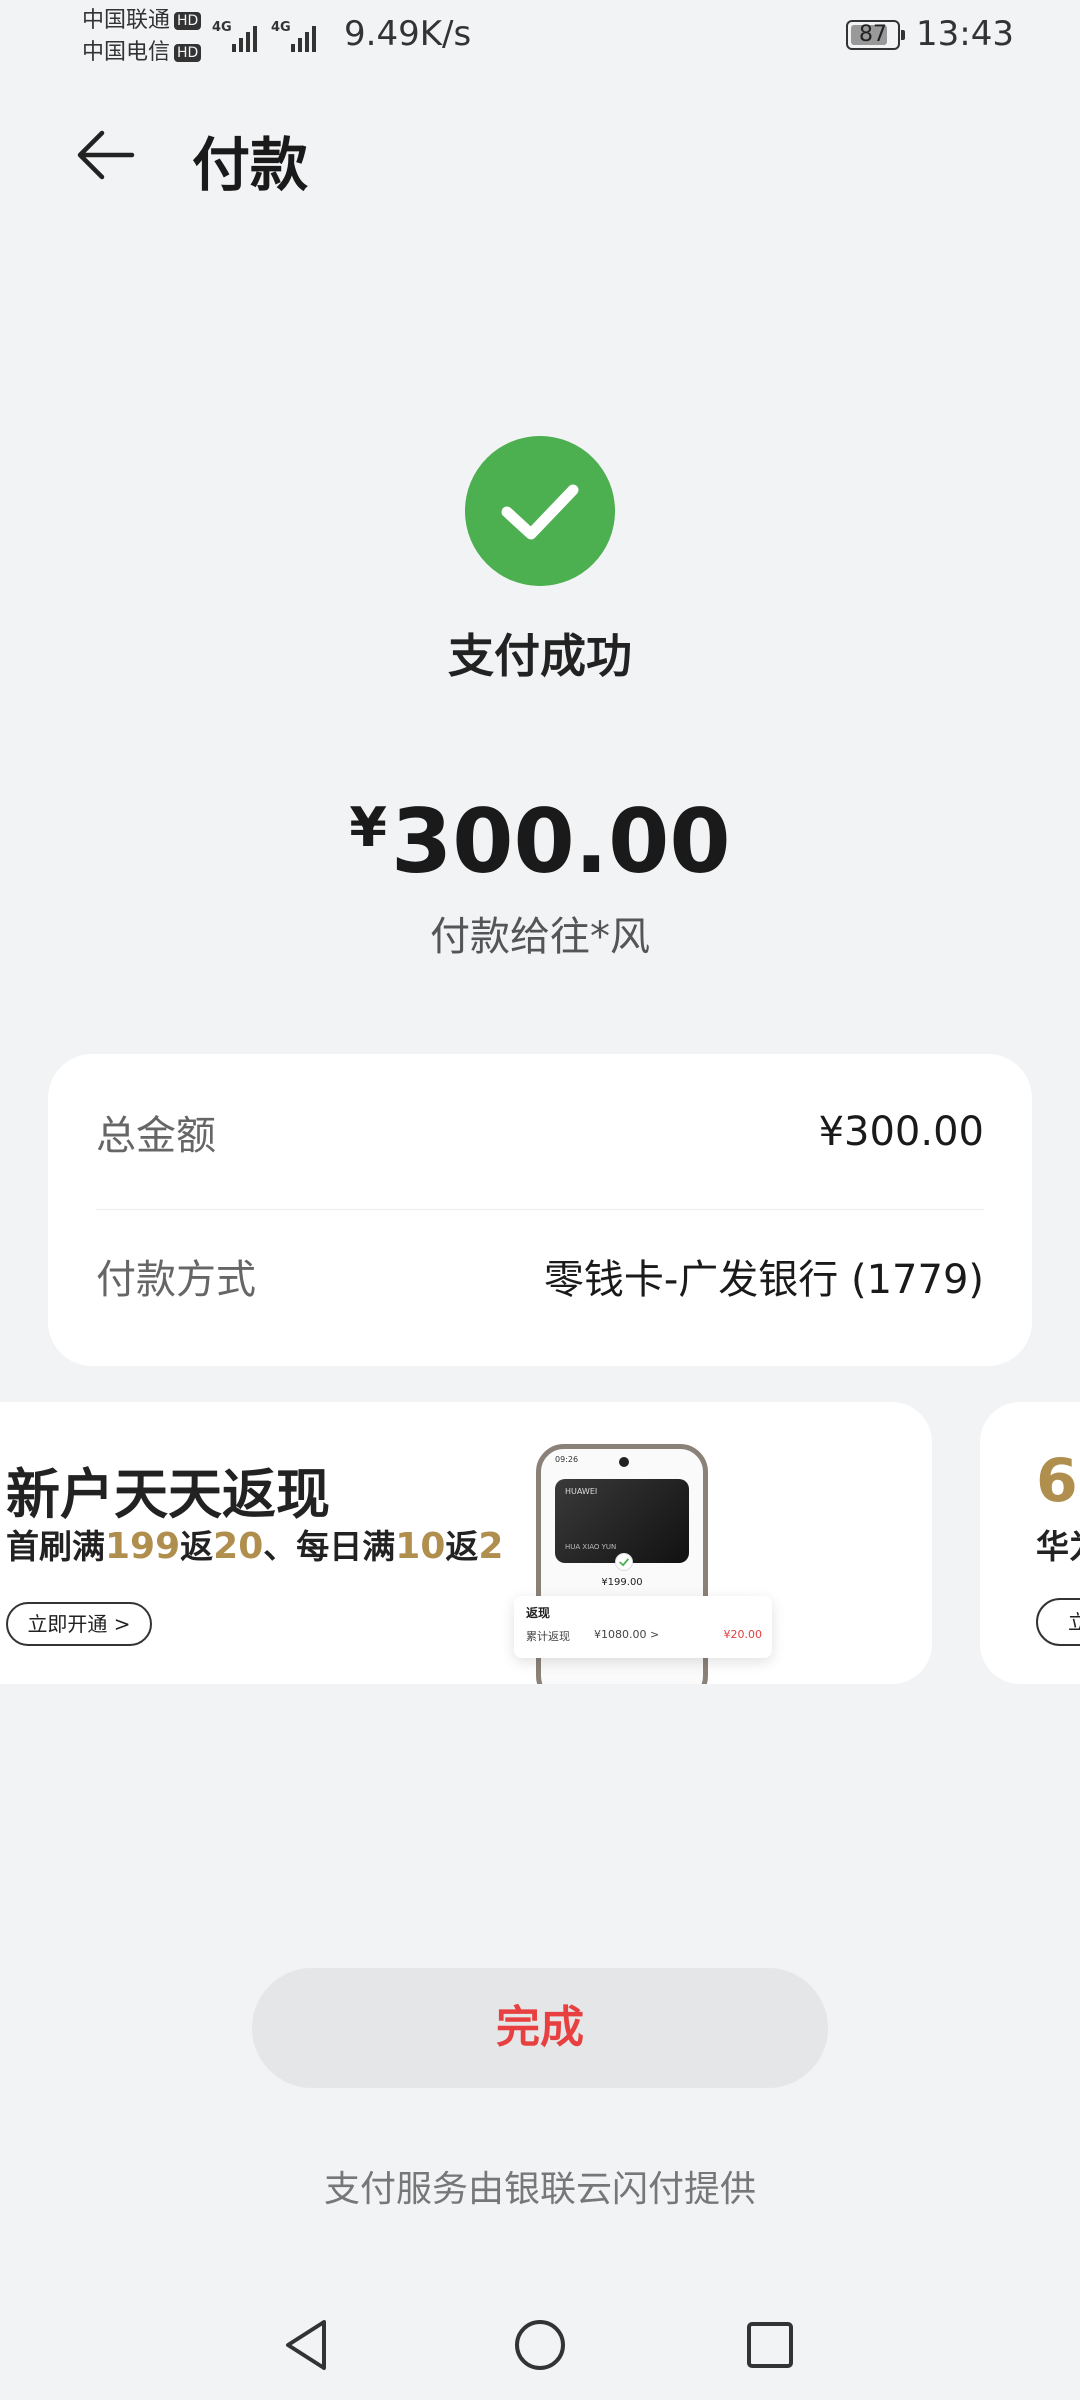  Describe the element at coordinates (79, 1624) in the screenshot. I see `activate-now-button: 立即开通 >` at that location.